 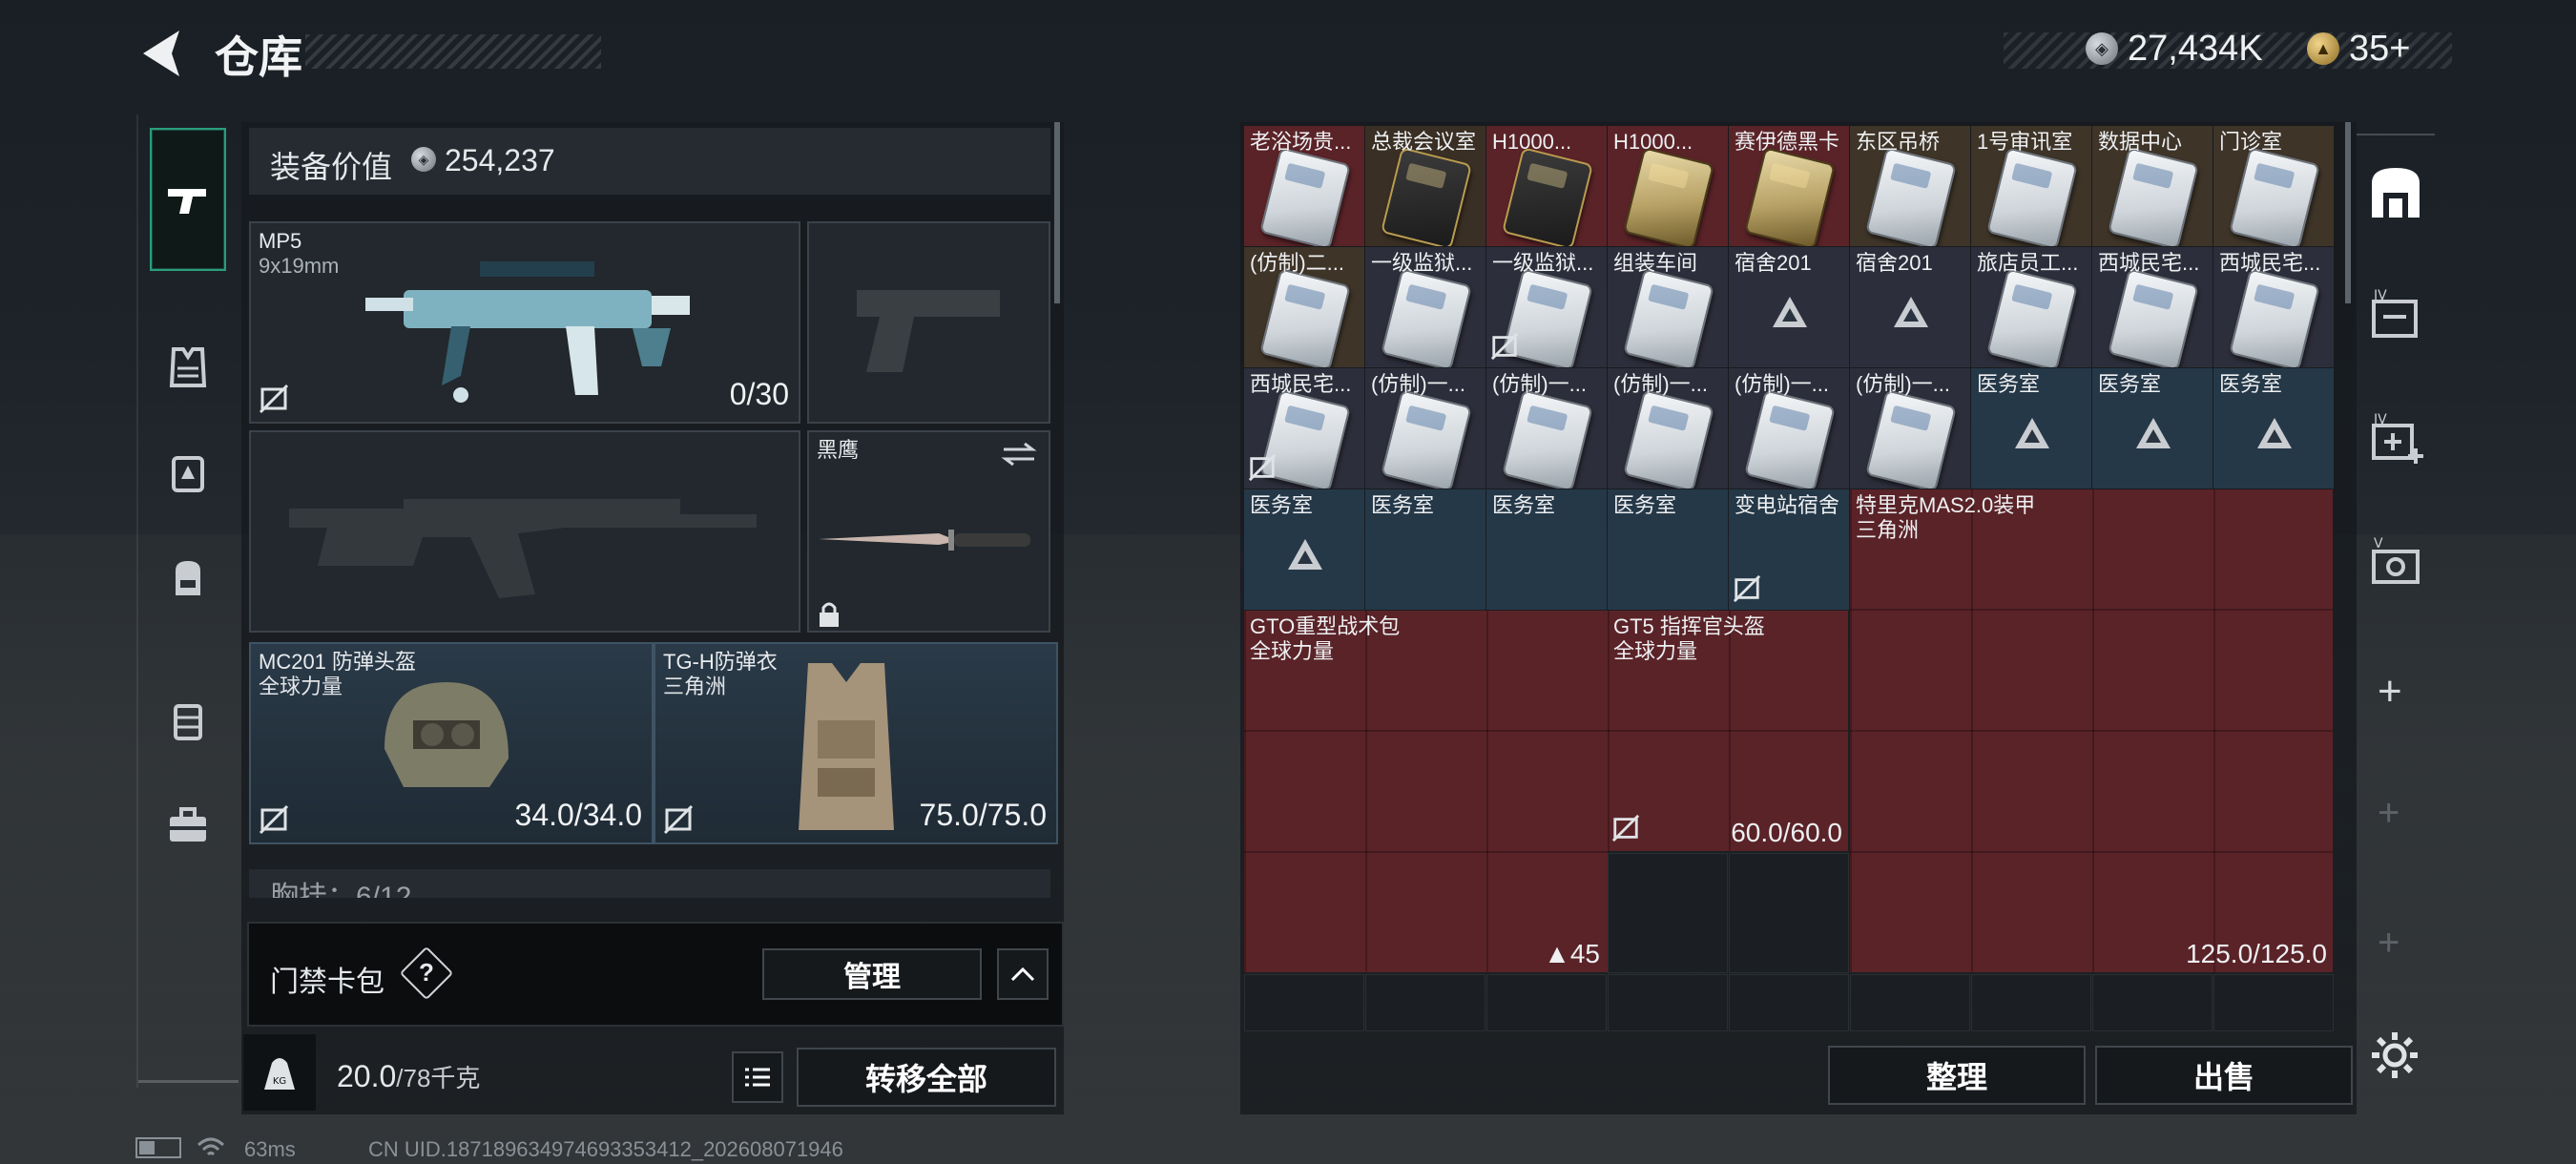 What do you see at coordinates (928, 531) in the screenshot?
I see `melee-slot: 黑鹰` at bounding box center [928, 531].